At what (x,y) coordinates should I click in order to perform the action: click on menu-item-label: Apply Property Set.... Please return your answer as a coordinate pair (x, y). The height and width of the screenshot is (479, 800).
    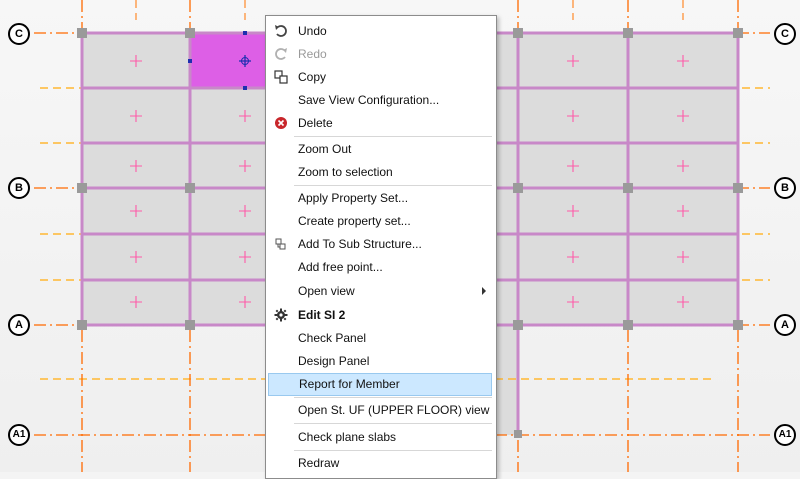
    Looking at the image, I should click on (353, 198).